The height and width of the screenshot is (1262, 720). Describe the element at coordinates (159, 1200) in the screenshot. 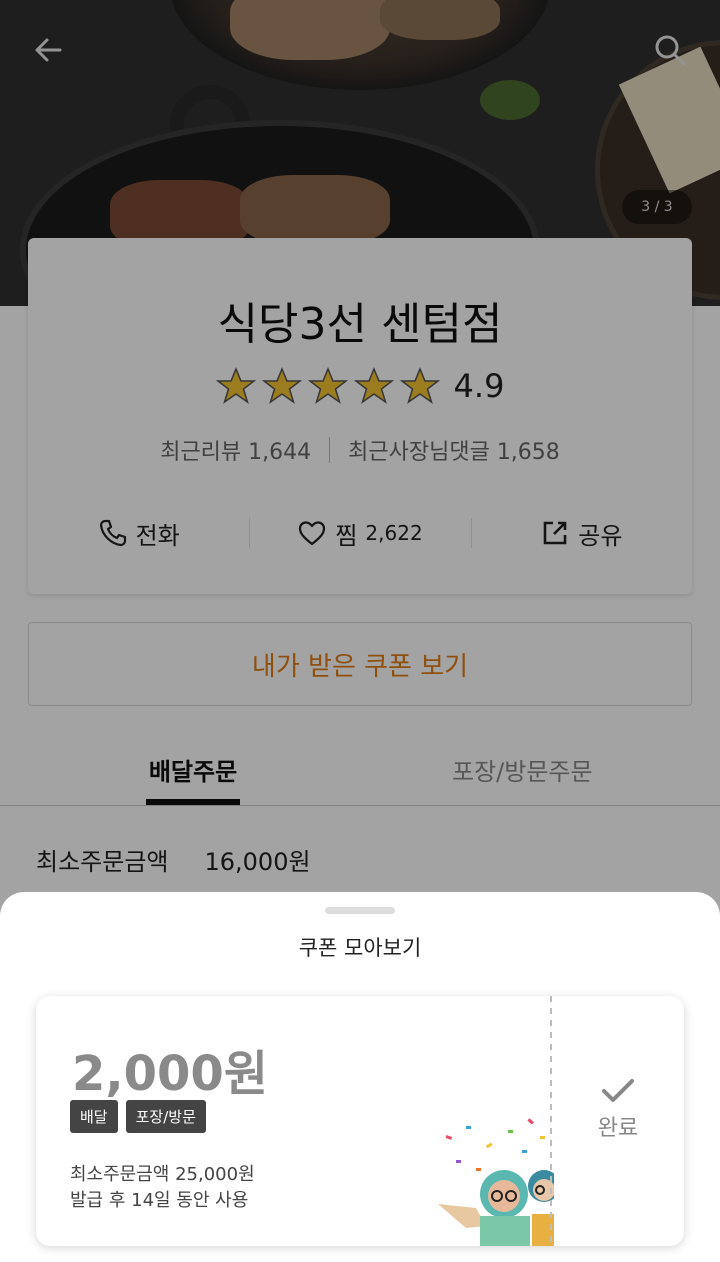

I see `coupon-validity: 발급 후 14일 동안 사용` at that location.